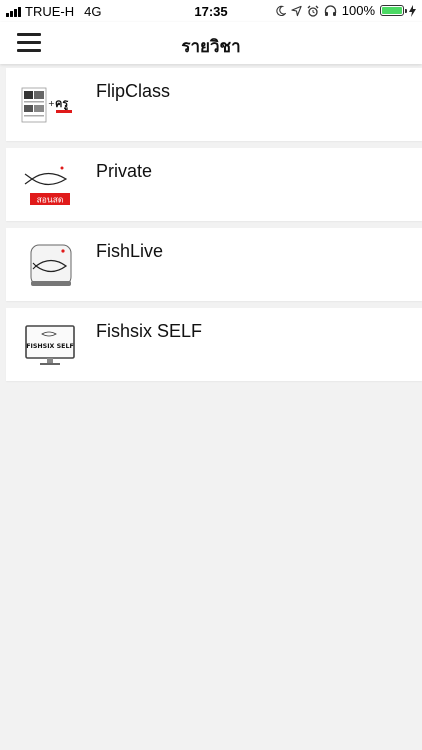 The width and height of the screenshot is (422, 750). I want to click on course-title: Fishsix SELF, so click(149, 331).